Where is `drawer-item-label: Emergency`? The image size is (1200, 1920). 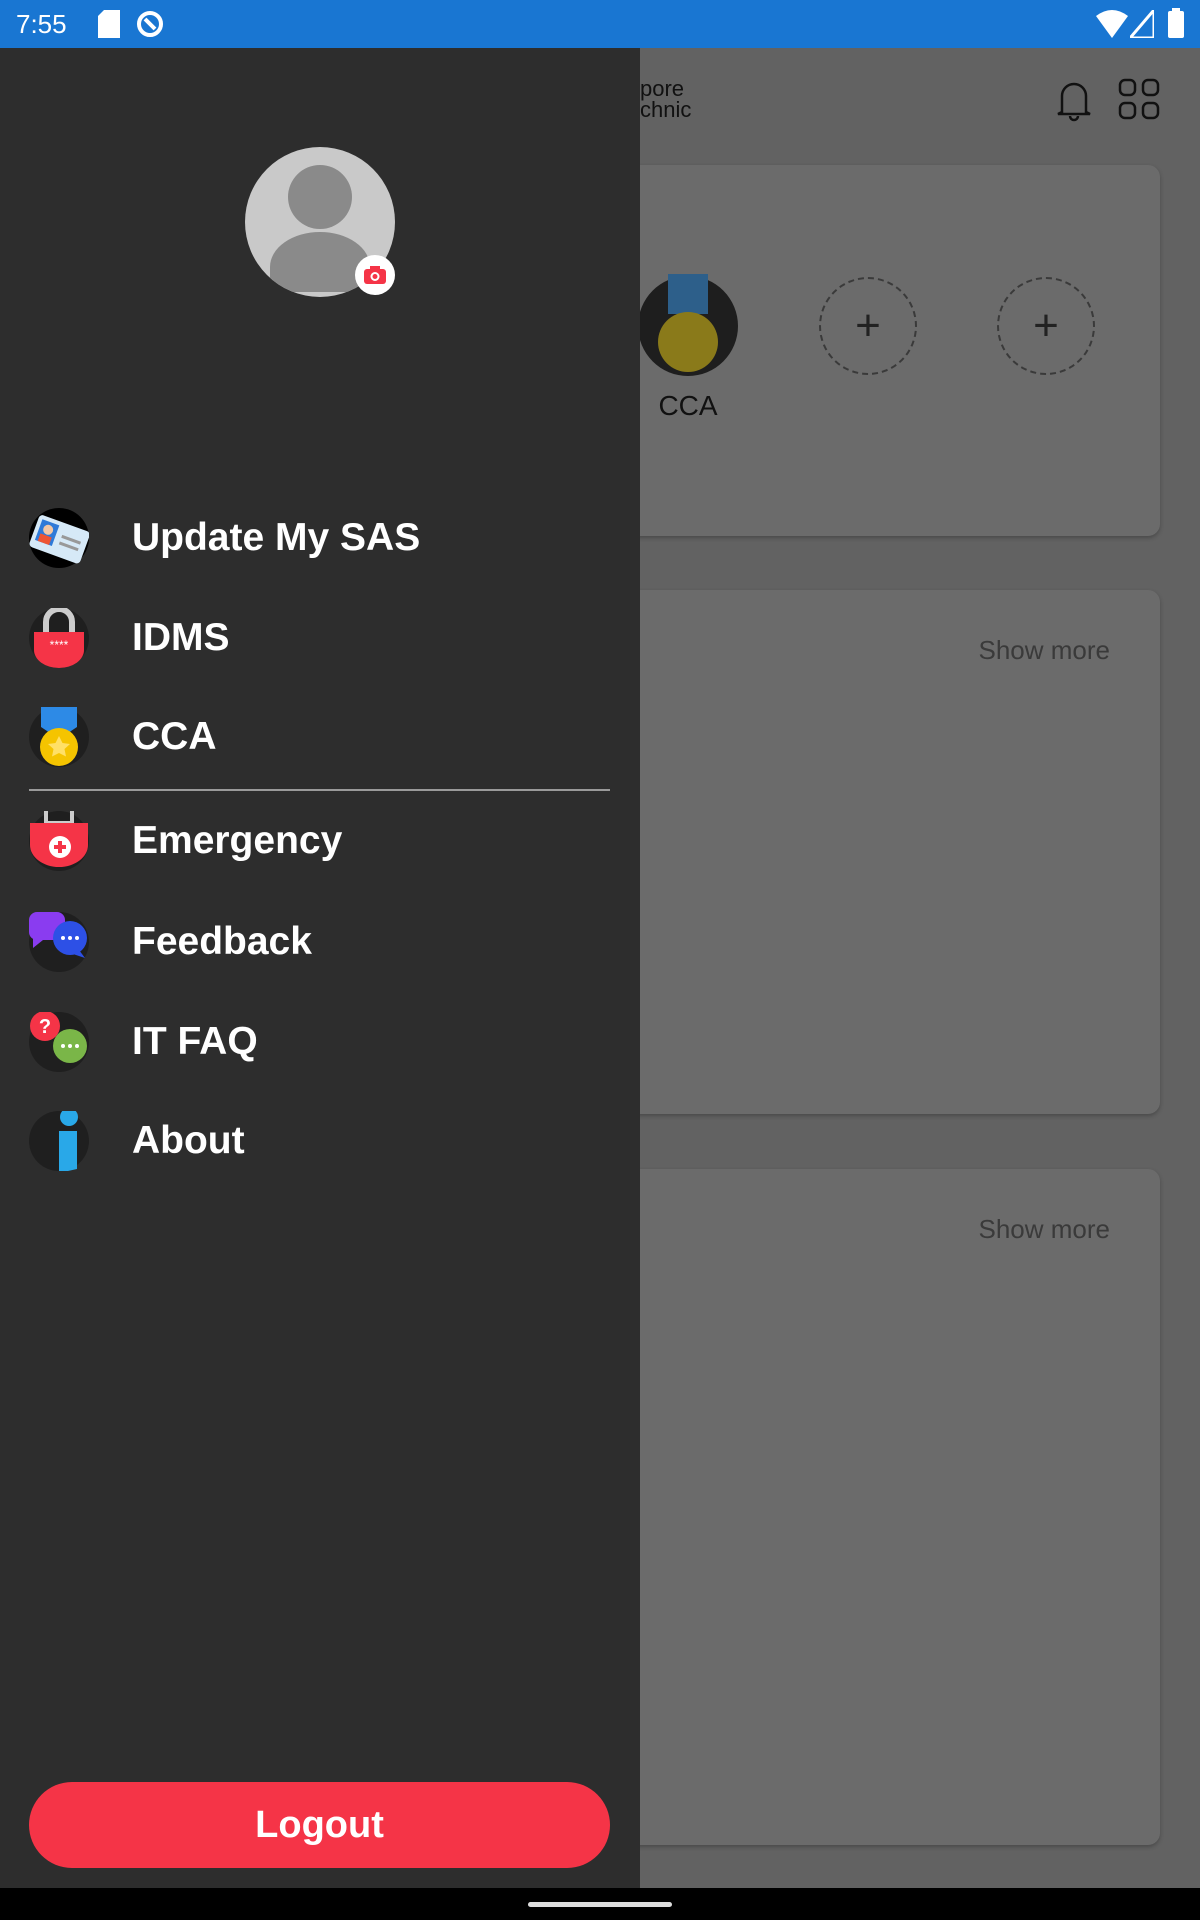
drawer-item-label: Emergency is located at coordinates (237, 840).